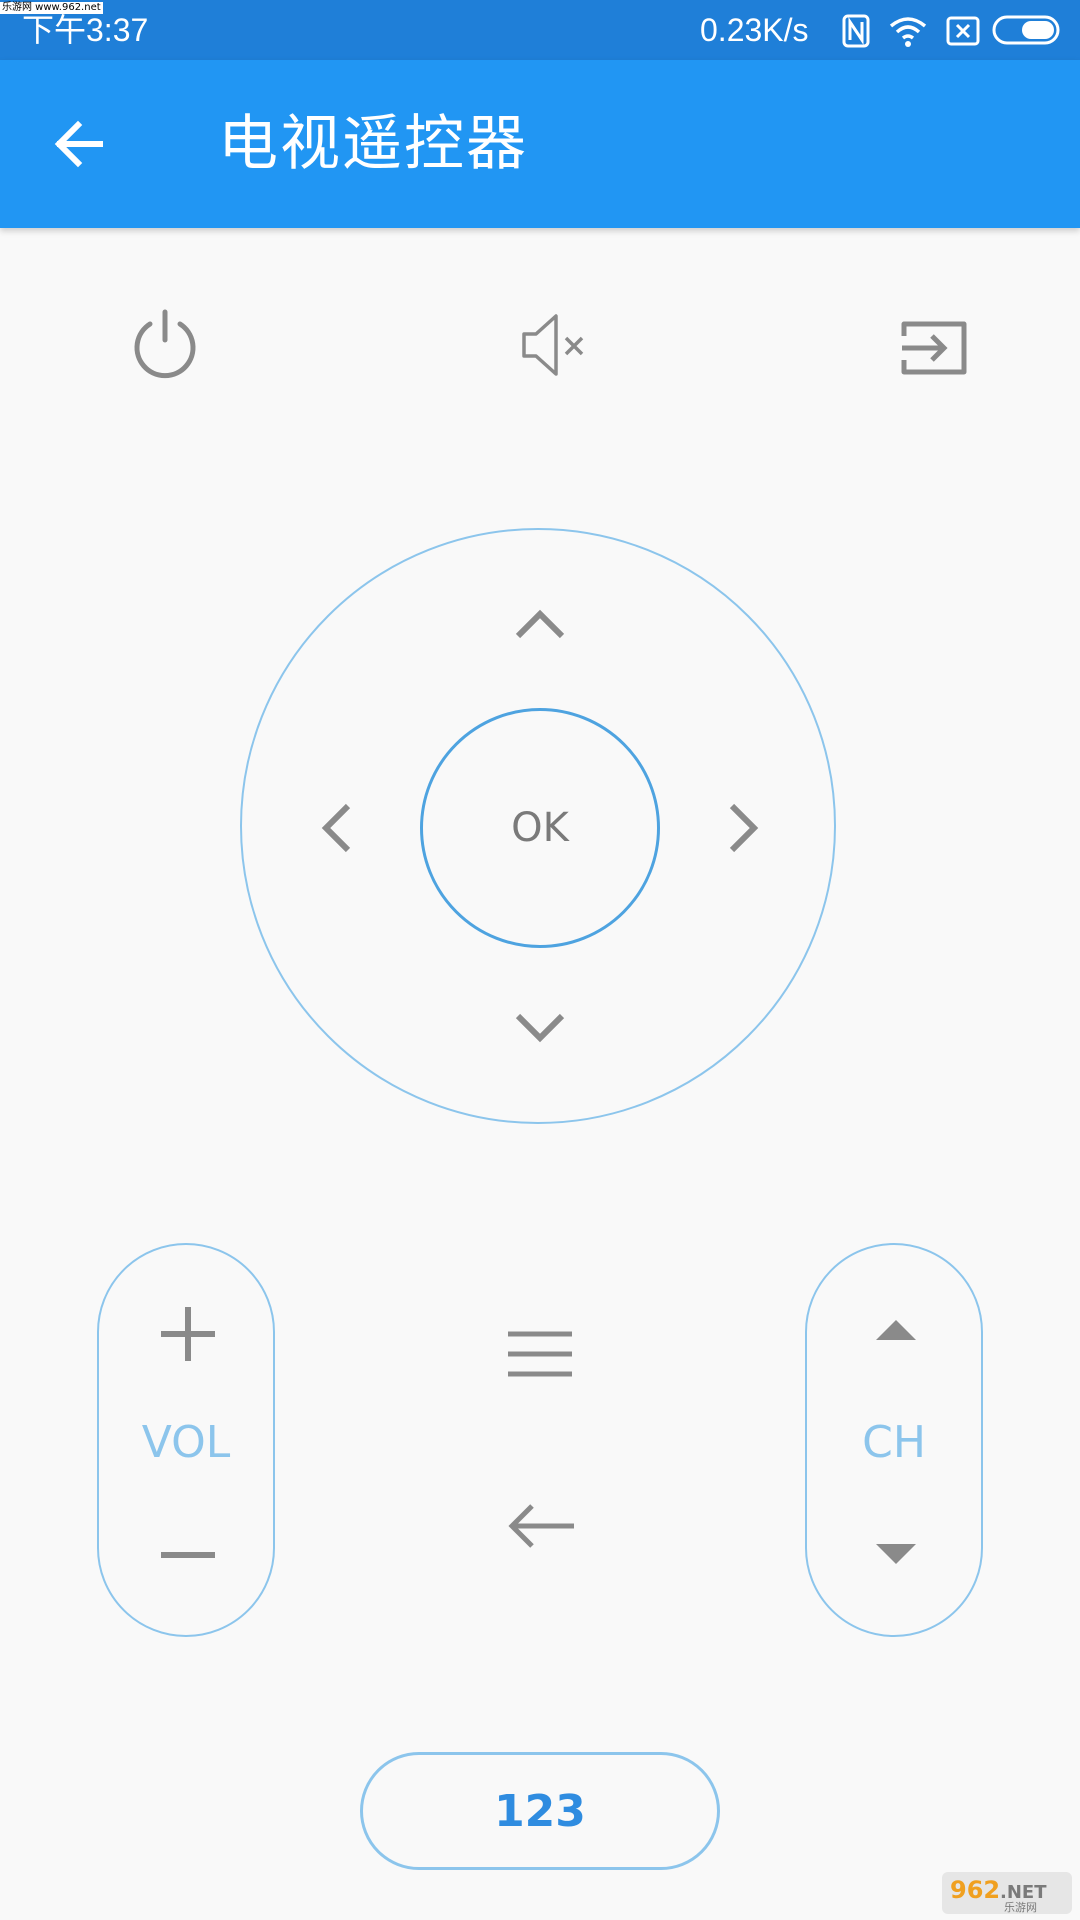 The width and height of the screenshot is (1080, 1920). Describe the element at coordinates (745, 828) in the screenshot. I see `dpad-right-button` at that location.